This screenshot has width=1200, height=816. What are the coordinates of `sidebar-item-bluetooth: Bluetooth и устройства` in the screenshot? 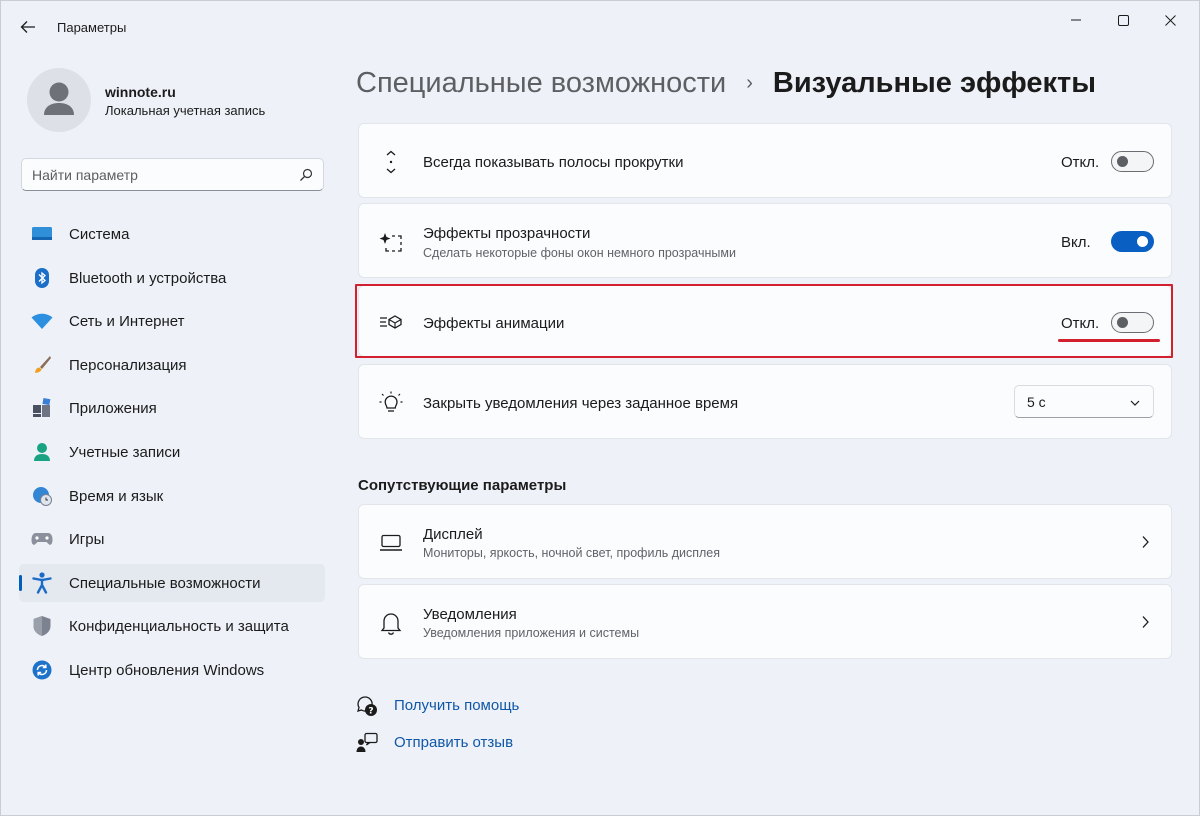 It's located at (172, 278).